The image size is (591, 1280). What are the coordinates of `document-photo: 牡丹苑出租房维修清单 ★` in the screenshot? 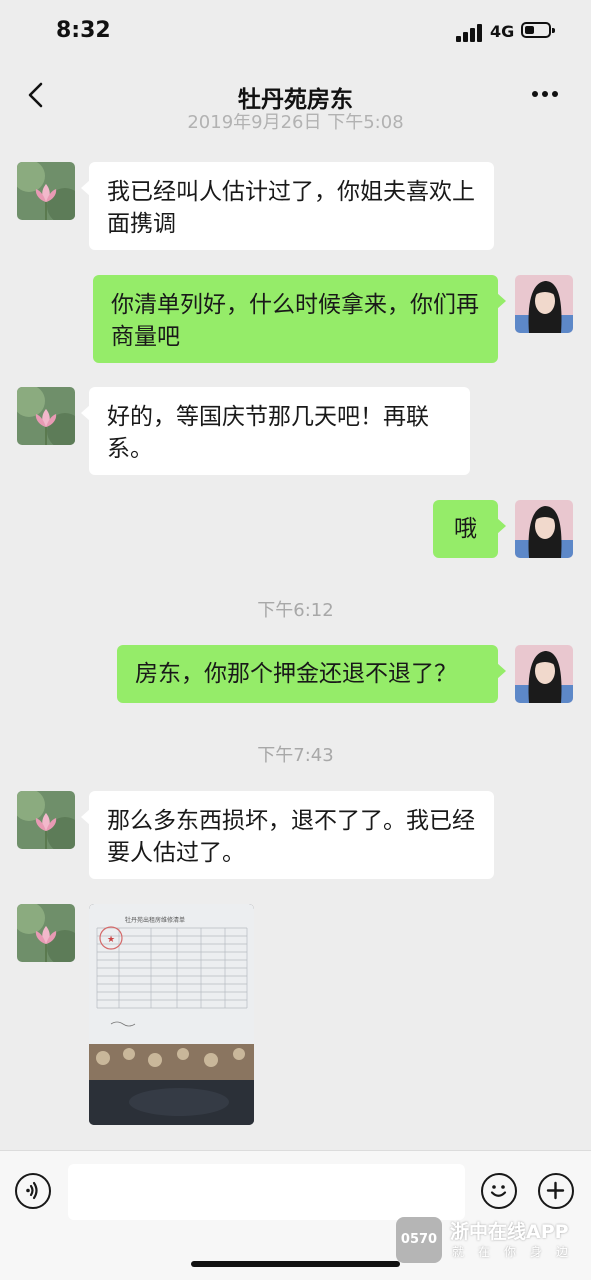 It's located at (171, 1014).